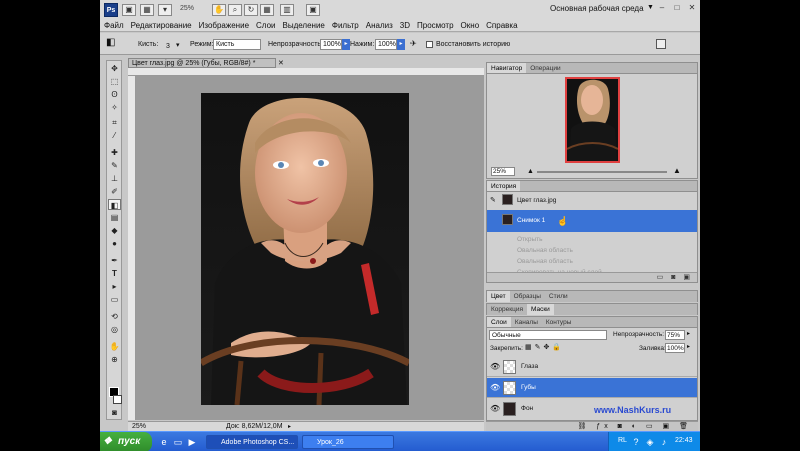  What do you see at coordinates (165, 10) in the screenshot?
I see `view-extras-icon: ▾` at bounding box center [165, 10].